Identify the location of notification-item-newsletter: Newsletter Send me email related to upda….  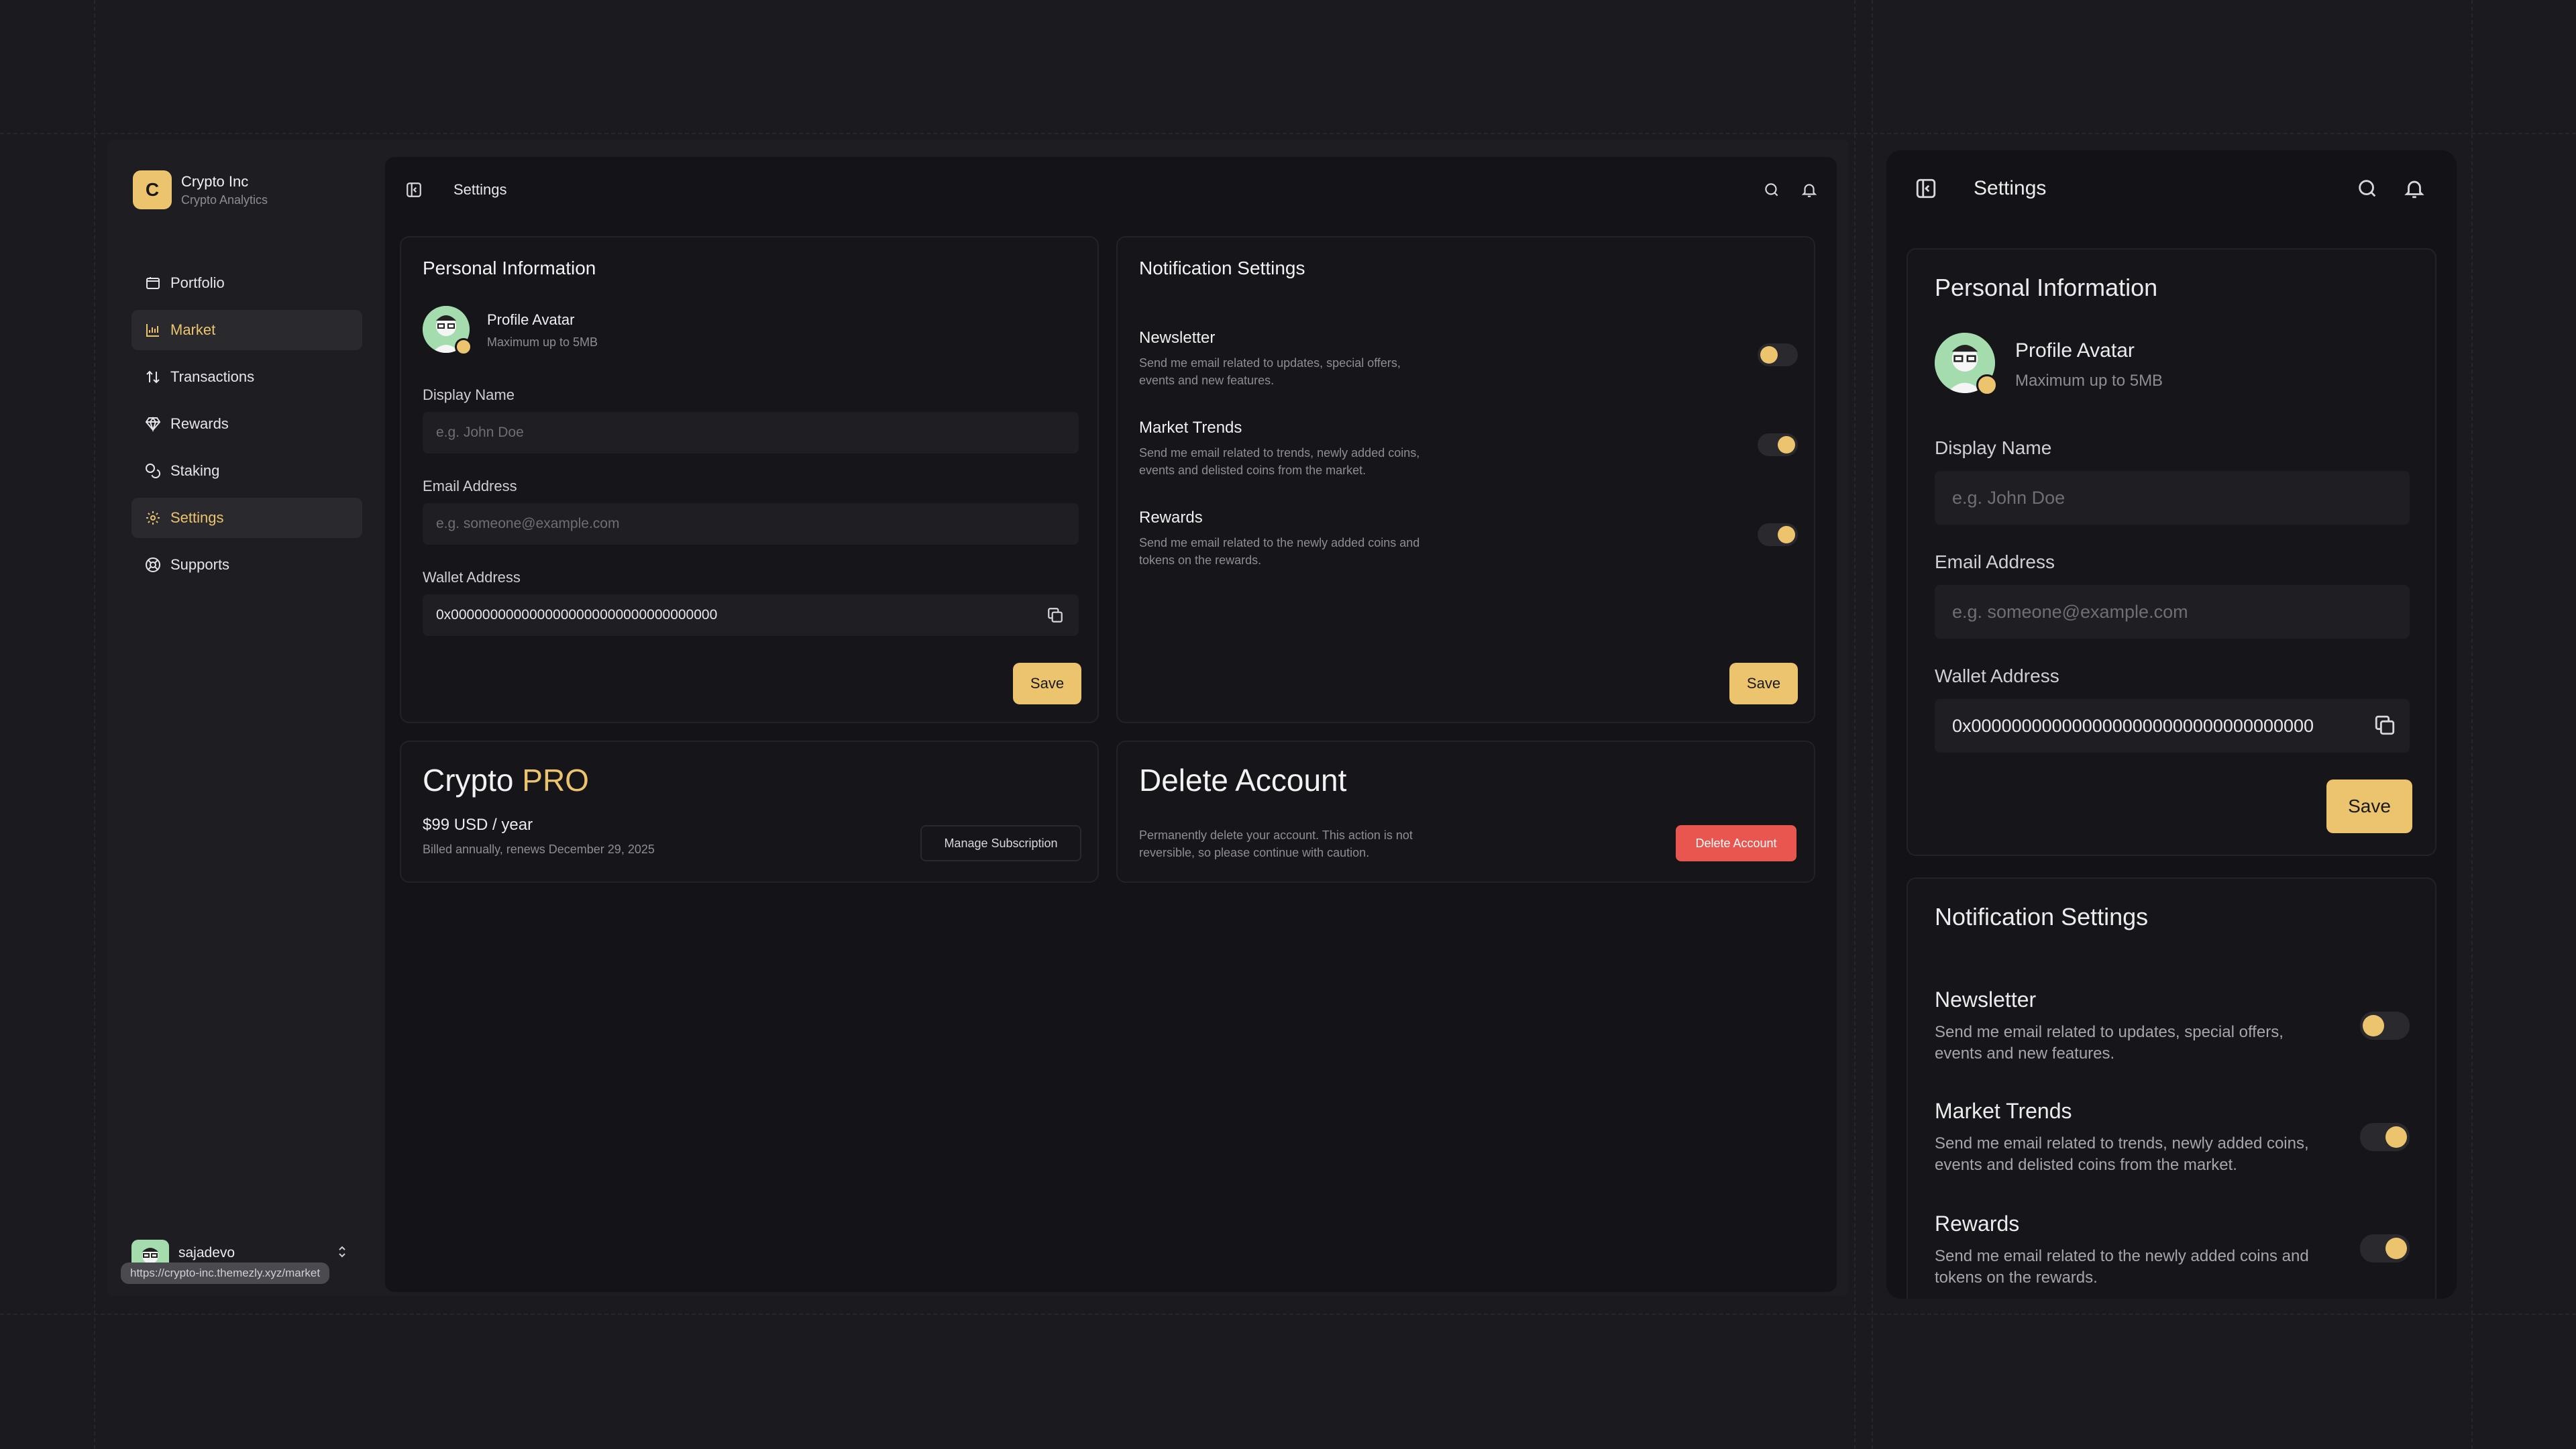
(2109, 1026).